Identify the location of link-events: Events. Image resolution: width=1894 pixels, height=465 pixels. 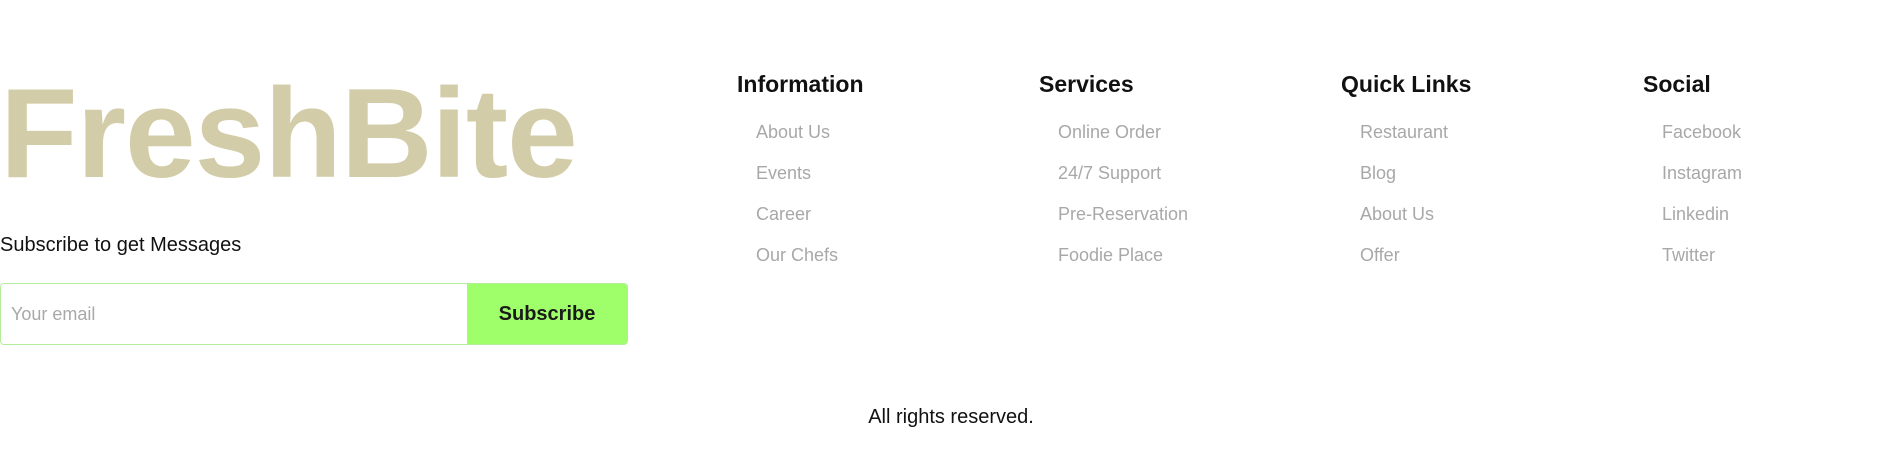
(783, 173).